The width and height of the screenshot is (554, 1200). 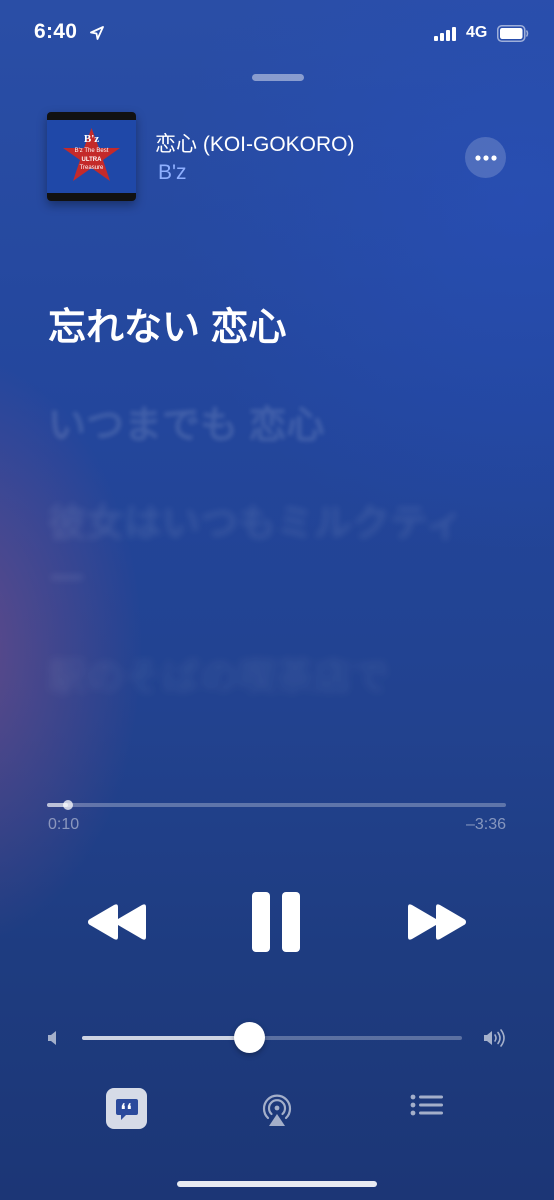 I want to click on remaining-time: –3:36, so click(x=485, y=824).